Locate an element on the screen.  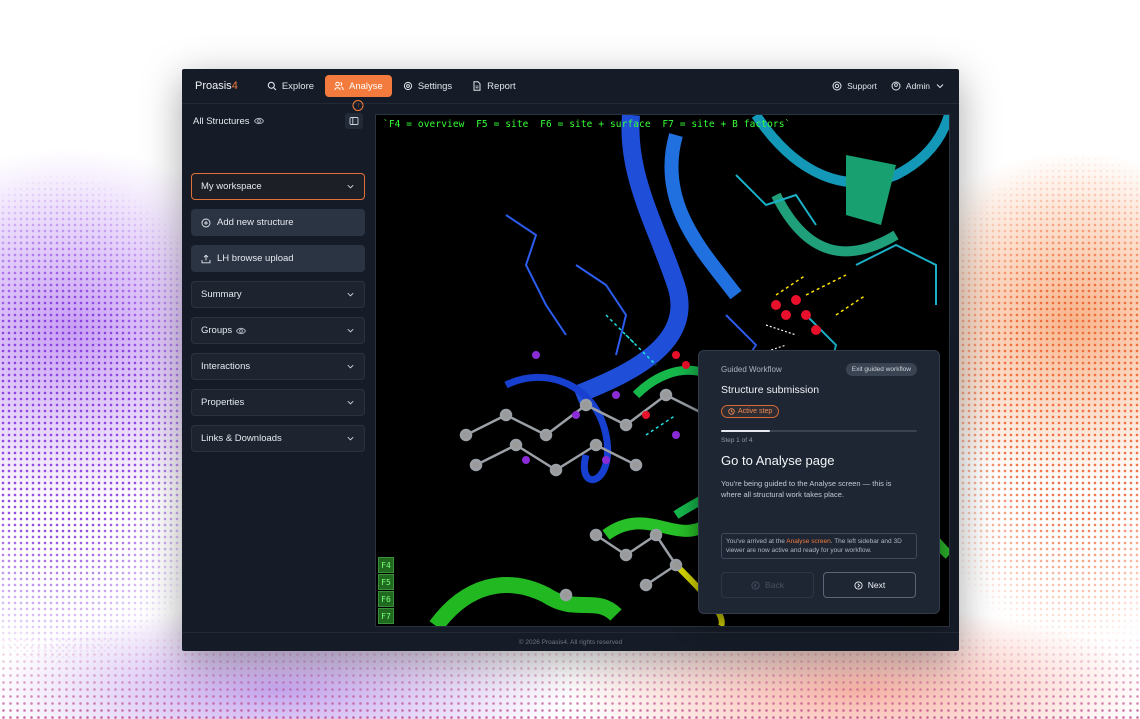
guide-title: Structure submission is located at coordinates (770, 390).